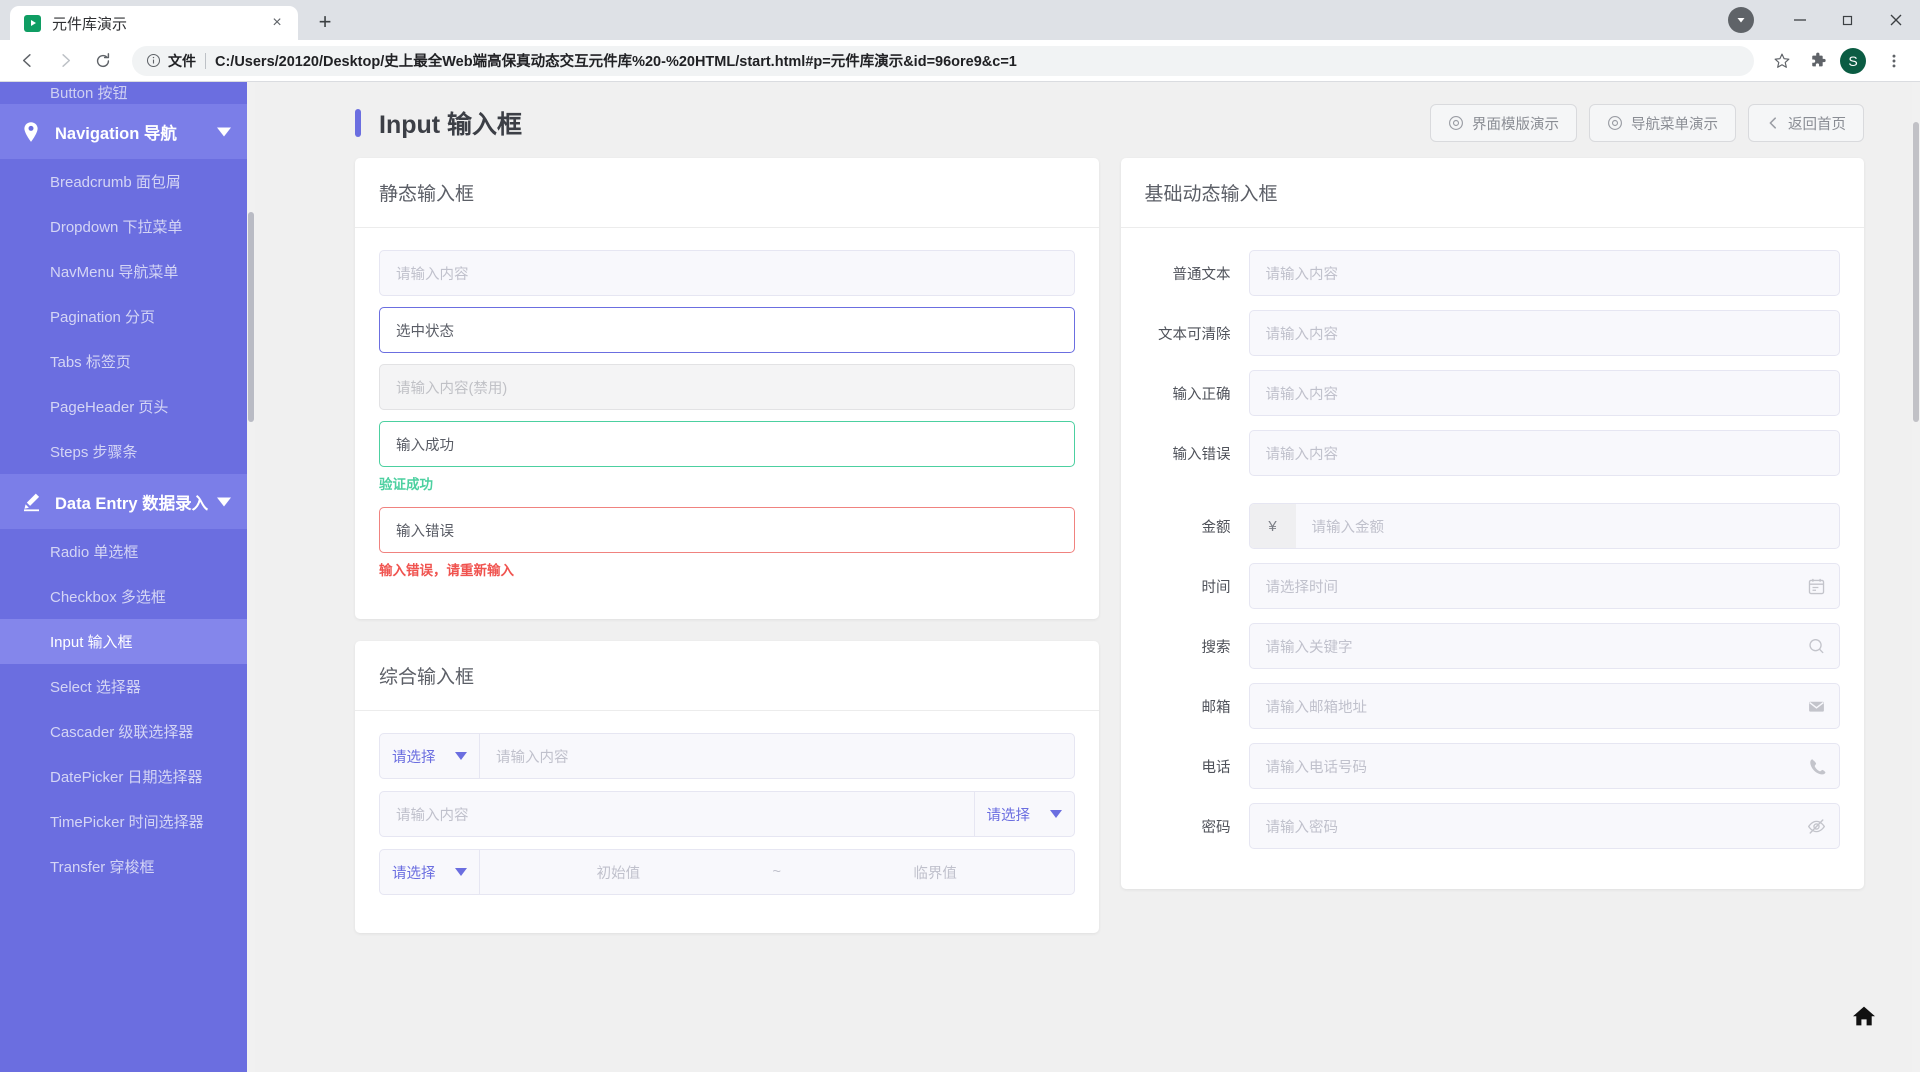  I want to click on sidebar-scrollbar-track, so click(251, 577).